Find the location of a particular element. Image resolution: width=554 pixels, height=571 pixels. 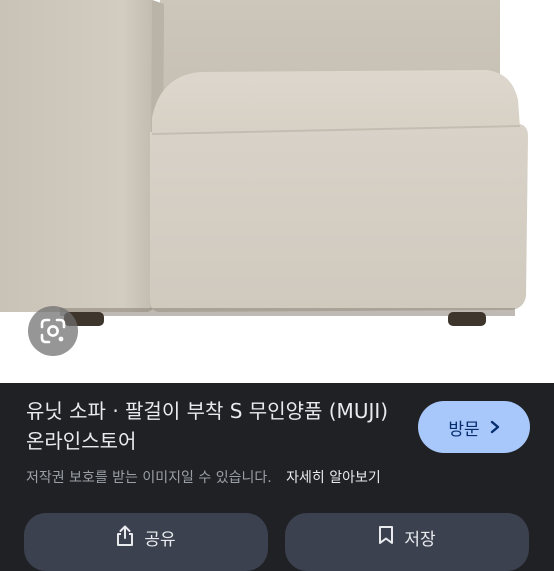

learn-more-link: 자세히 알아보기 is located at coordinates (333, 478).